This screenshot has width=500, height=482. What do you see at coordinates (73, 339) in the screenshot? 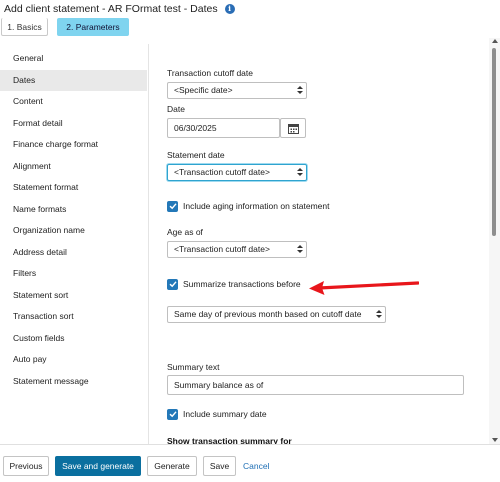
I see `nav-item-custom-fields: Custom fields` at bounding box center [73, 339].